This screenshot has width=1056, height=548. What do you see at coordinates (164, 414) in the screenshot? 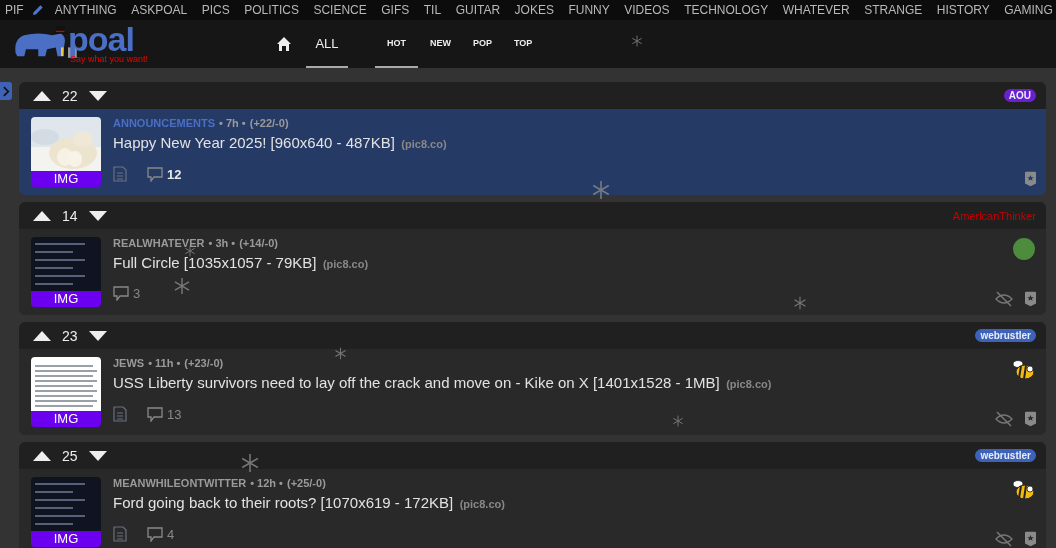
I see `comments-link: 13` at bounding box center [164, 414].